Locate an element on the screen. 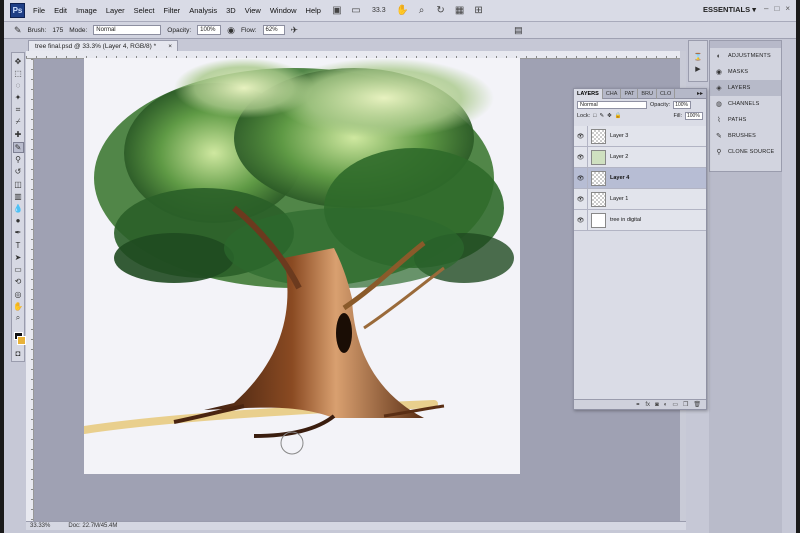 The height and width of the screenshot is (533, 800). tab-brushes: BRU is located at coordinates (647, 93).